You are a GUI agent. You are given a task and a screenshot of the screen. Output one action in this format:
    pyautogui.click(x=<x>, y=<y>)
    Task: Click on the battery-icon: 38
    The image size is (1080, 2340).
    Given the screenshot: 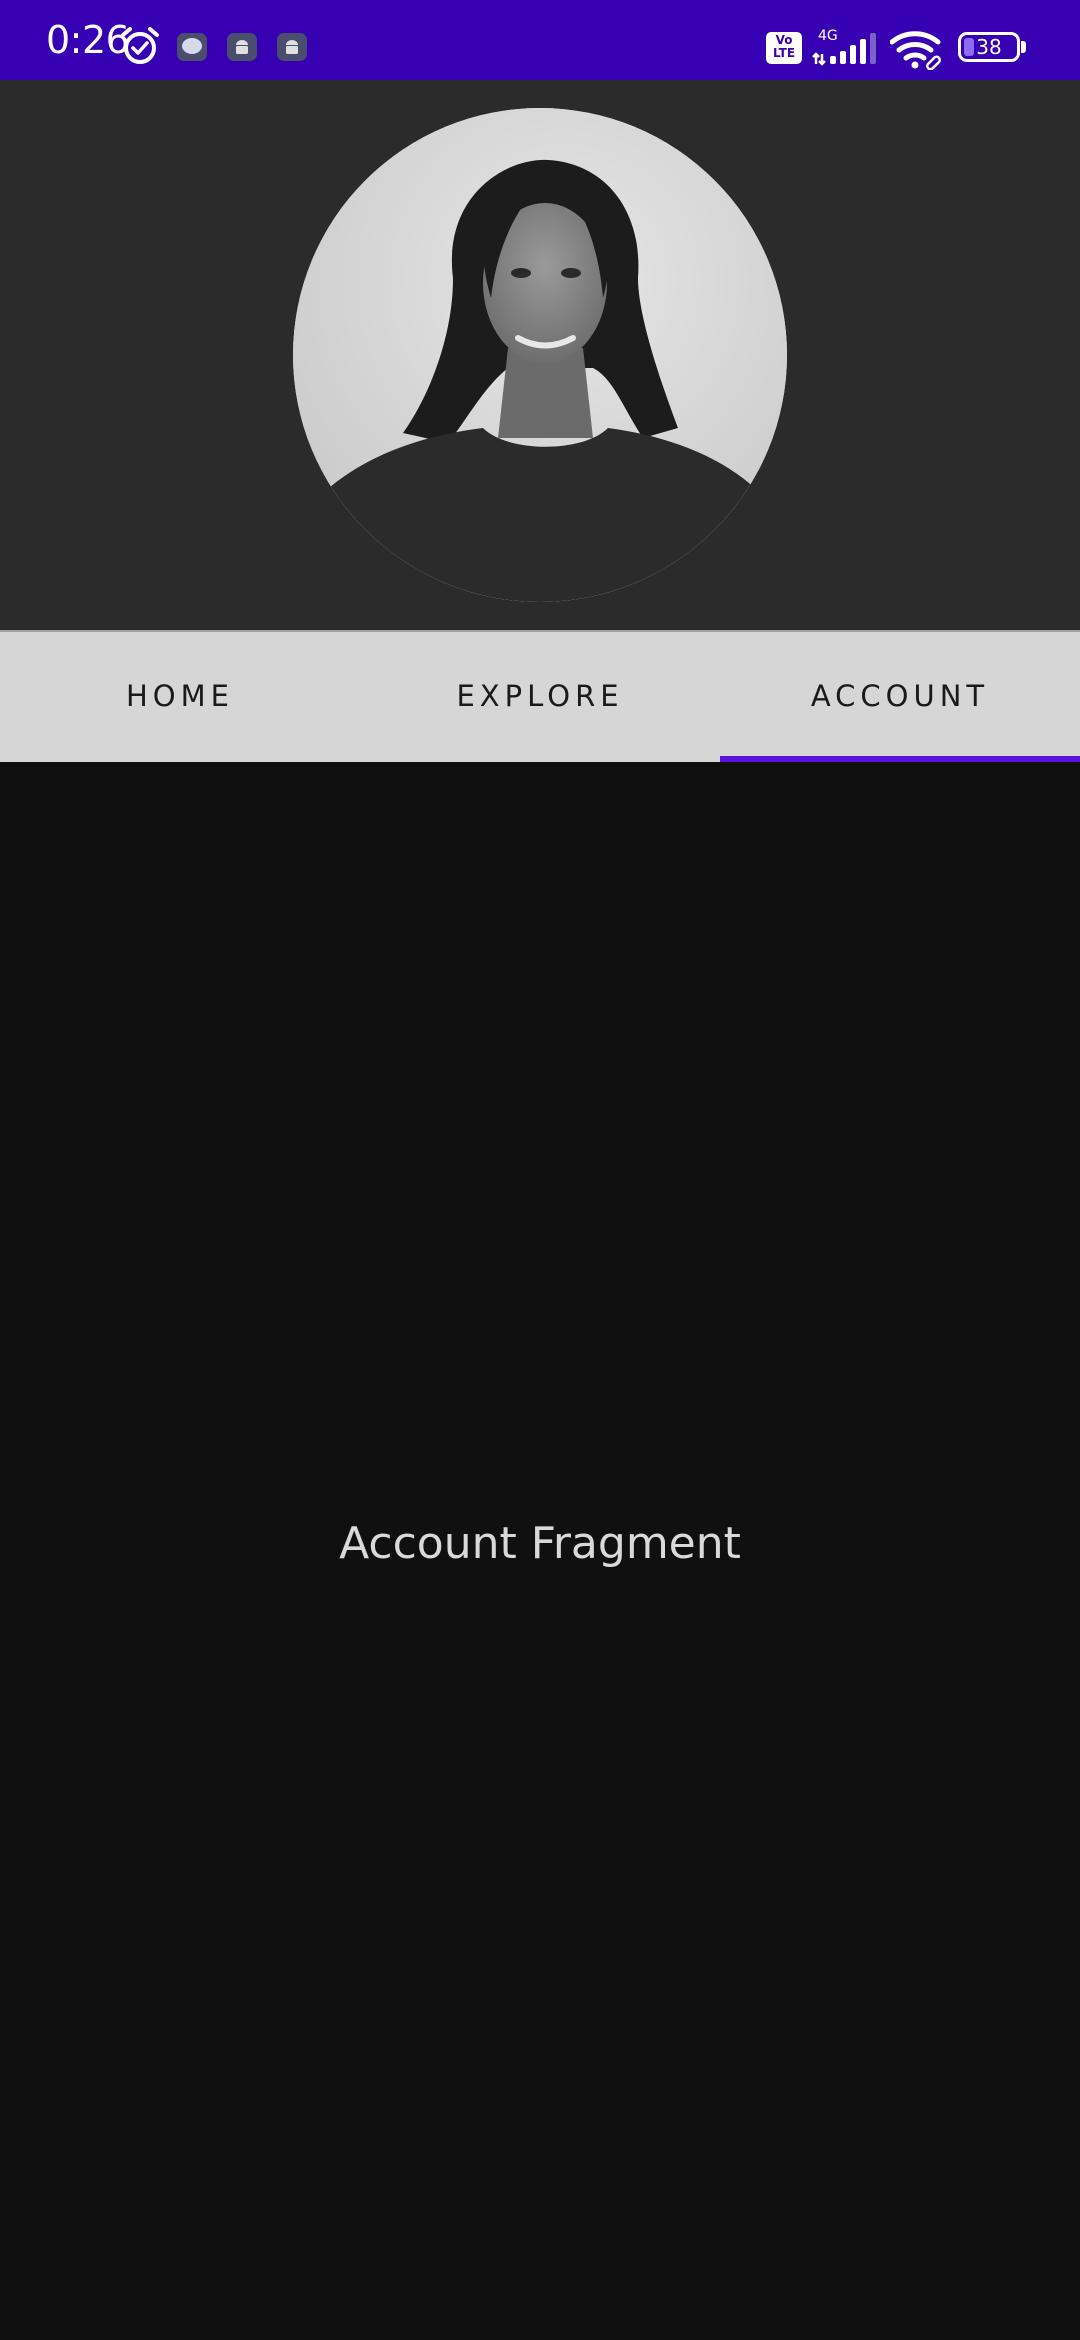 What is the action you would take?
    pyautogui.click(x=989, y=47)
    